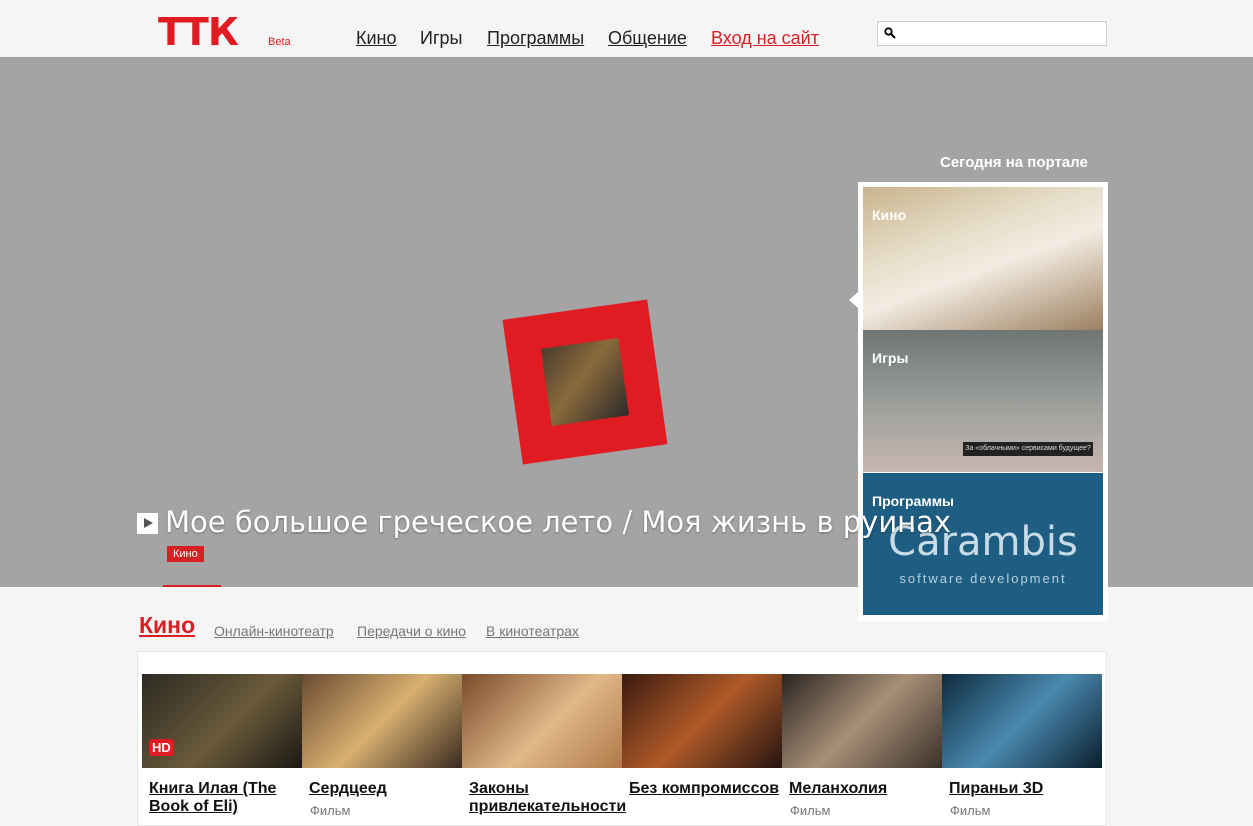  What do you see at coordinates (411, 631) in the screenshot?
I see `tab-cinema-shows: Передачи о кино` at bounding box center [411, 631].